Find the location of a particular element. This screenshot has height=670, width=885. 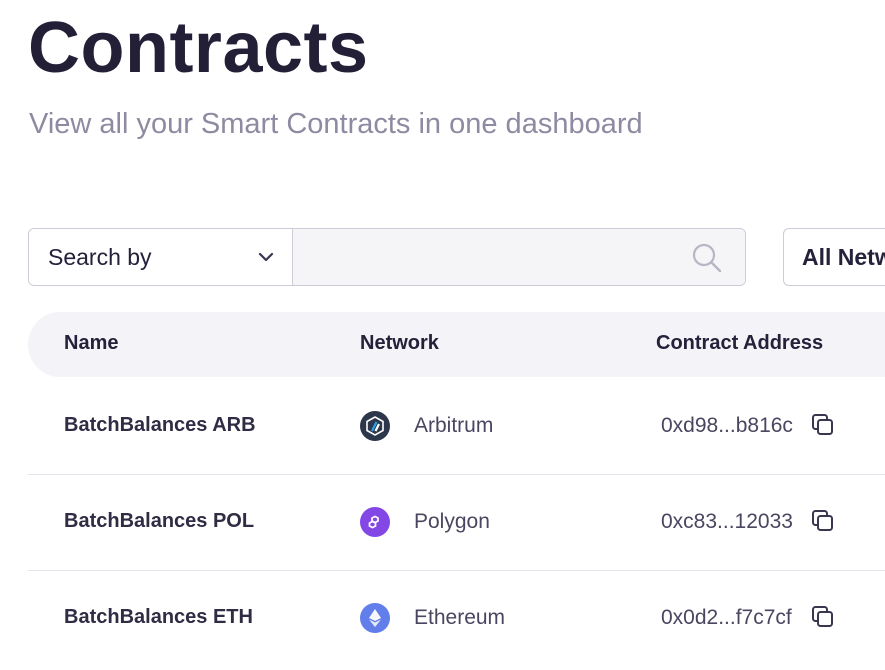

table-row: BatchBalances POL Polygon 0xc83...12033 is located at coordinates (456, 522).